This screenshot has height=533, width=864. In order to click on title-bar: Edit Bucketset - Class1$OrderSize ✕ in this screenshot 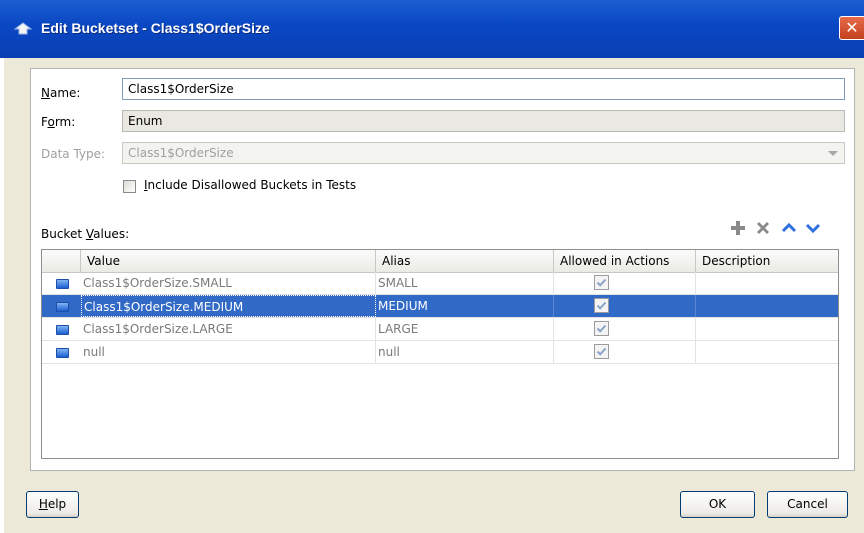, I will do `click(432, 29)`.